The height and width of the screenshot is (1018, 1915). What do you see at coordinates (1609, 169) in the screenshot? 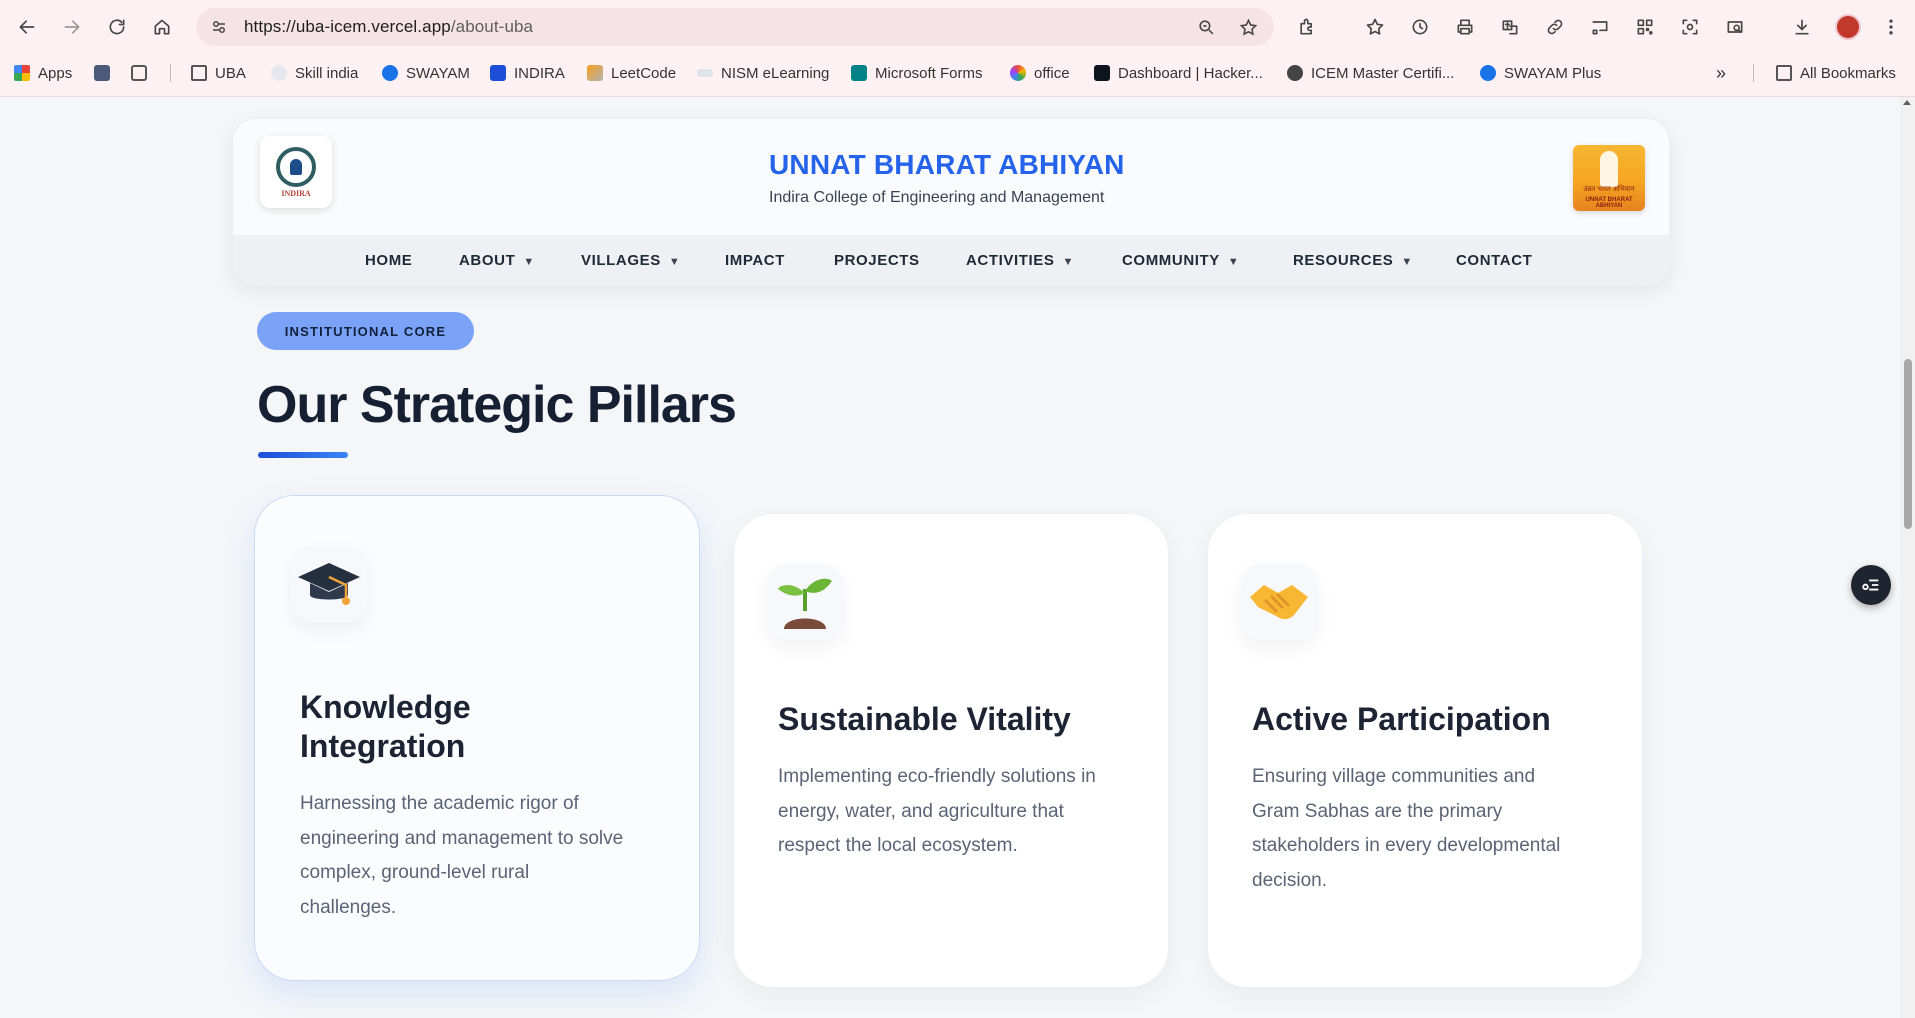
I see `gandhi-figure-icon` at bounding box center [1609, 169].